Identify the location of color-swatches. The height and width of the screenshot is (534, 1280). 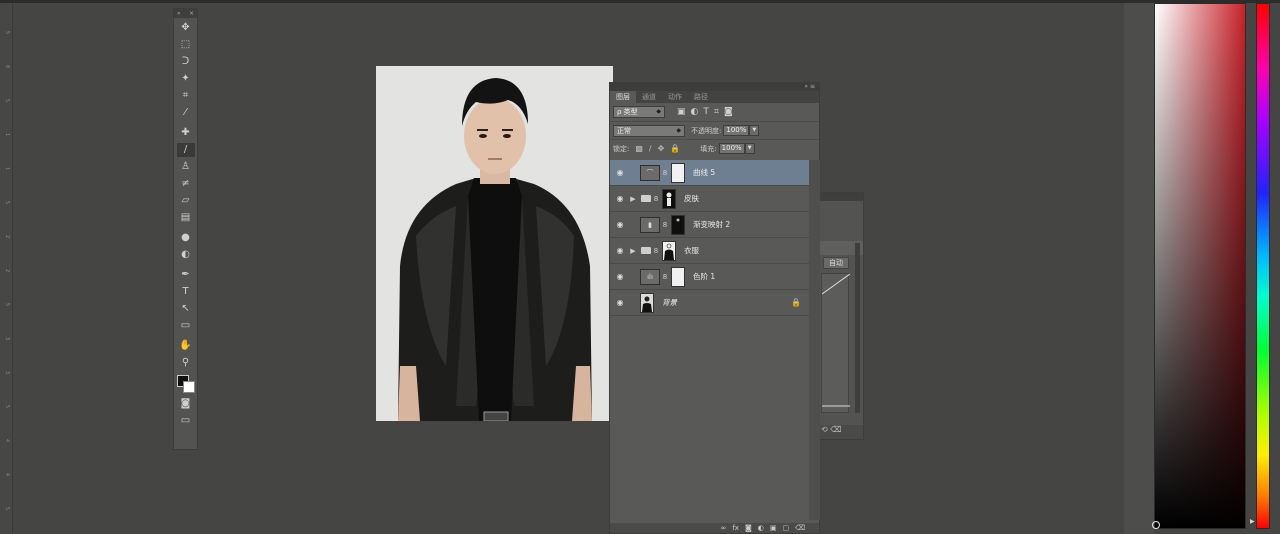
(186, 384).